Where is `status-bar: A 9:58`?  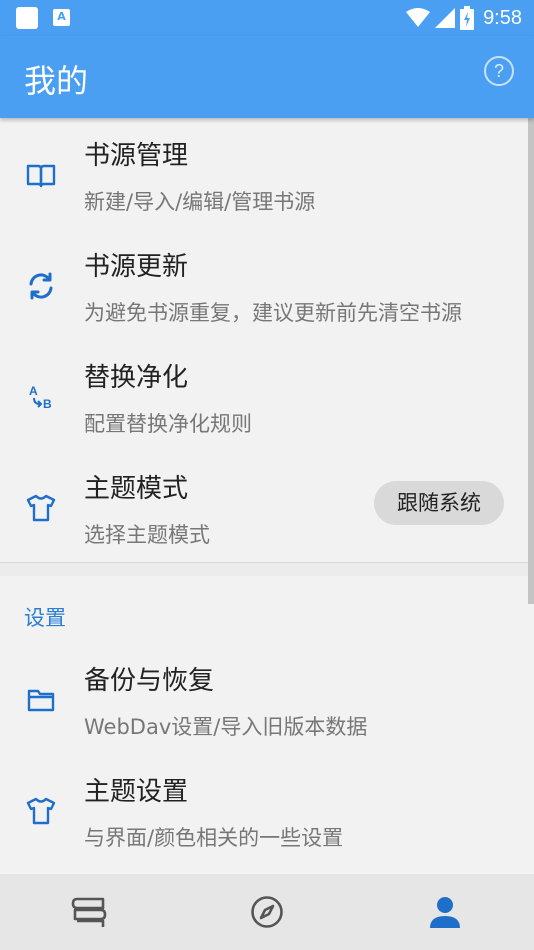 status-bar: A 9:58 is located at coordinates (267, 18).